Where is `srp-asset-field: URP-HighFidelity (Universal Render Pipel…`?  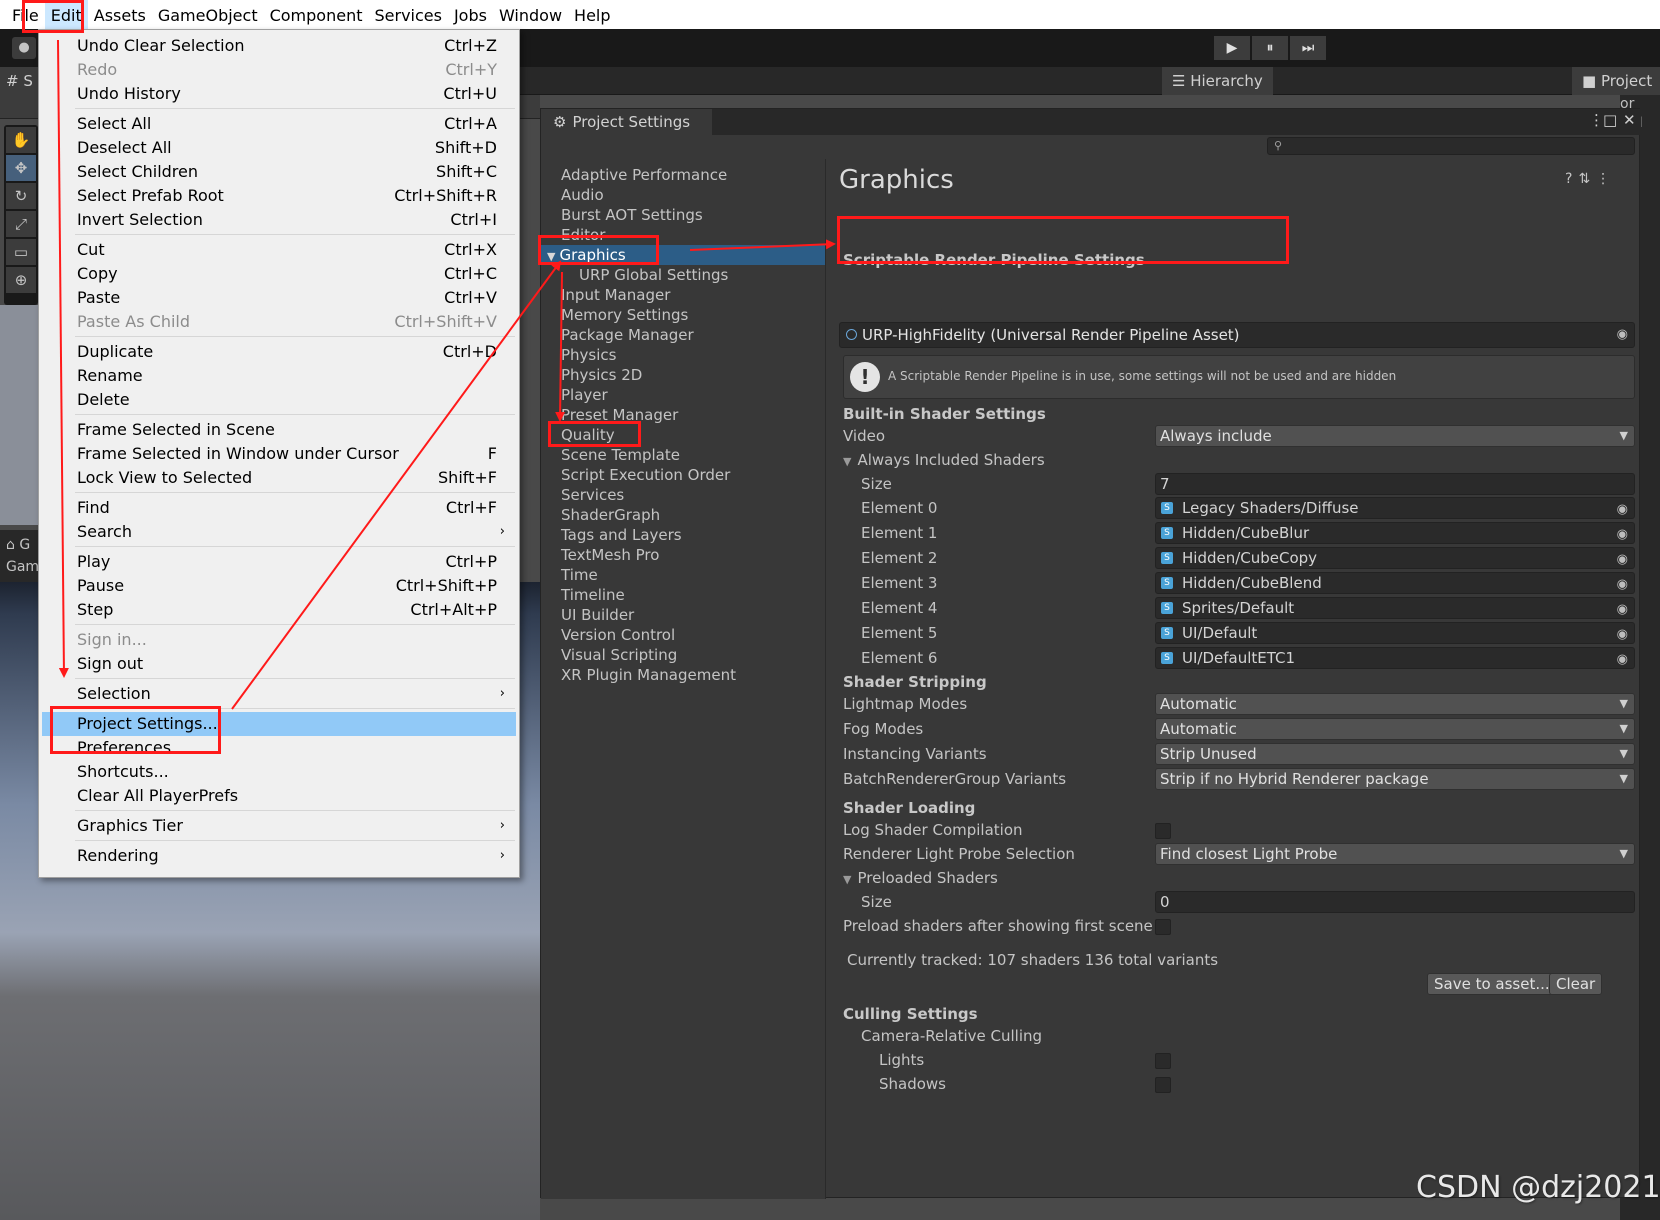 srp-asset-field: URP-HighFidelity (Universal Render Pipel… is located at coordinates (1237, 335).